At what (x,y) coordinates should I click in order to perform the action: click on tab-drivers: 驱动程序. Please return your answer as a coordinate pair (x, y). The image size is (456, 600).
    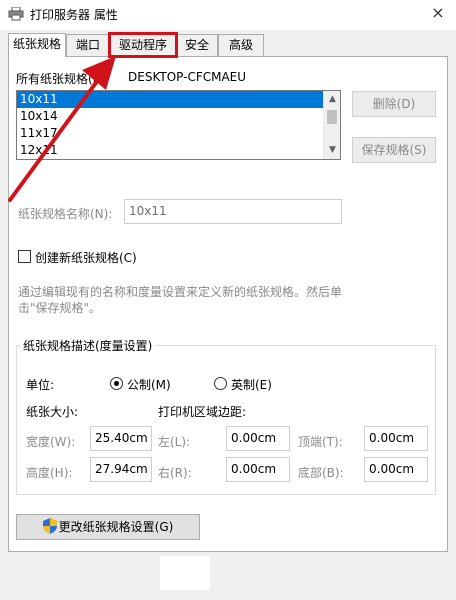
    Looking at the image, I should click on (143, 45).